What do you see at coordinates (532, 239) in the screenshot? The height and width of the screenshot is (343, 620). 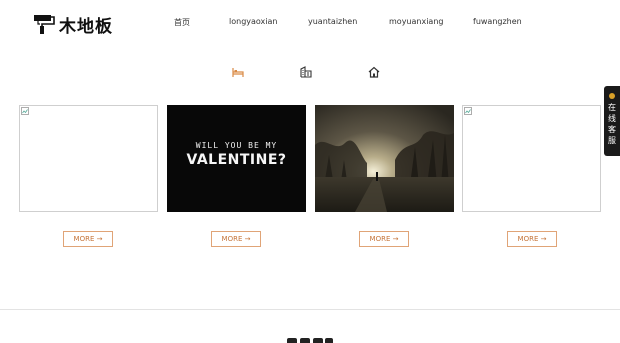 I see `more-button-4: MORE →` at bounding box center [532, 239].